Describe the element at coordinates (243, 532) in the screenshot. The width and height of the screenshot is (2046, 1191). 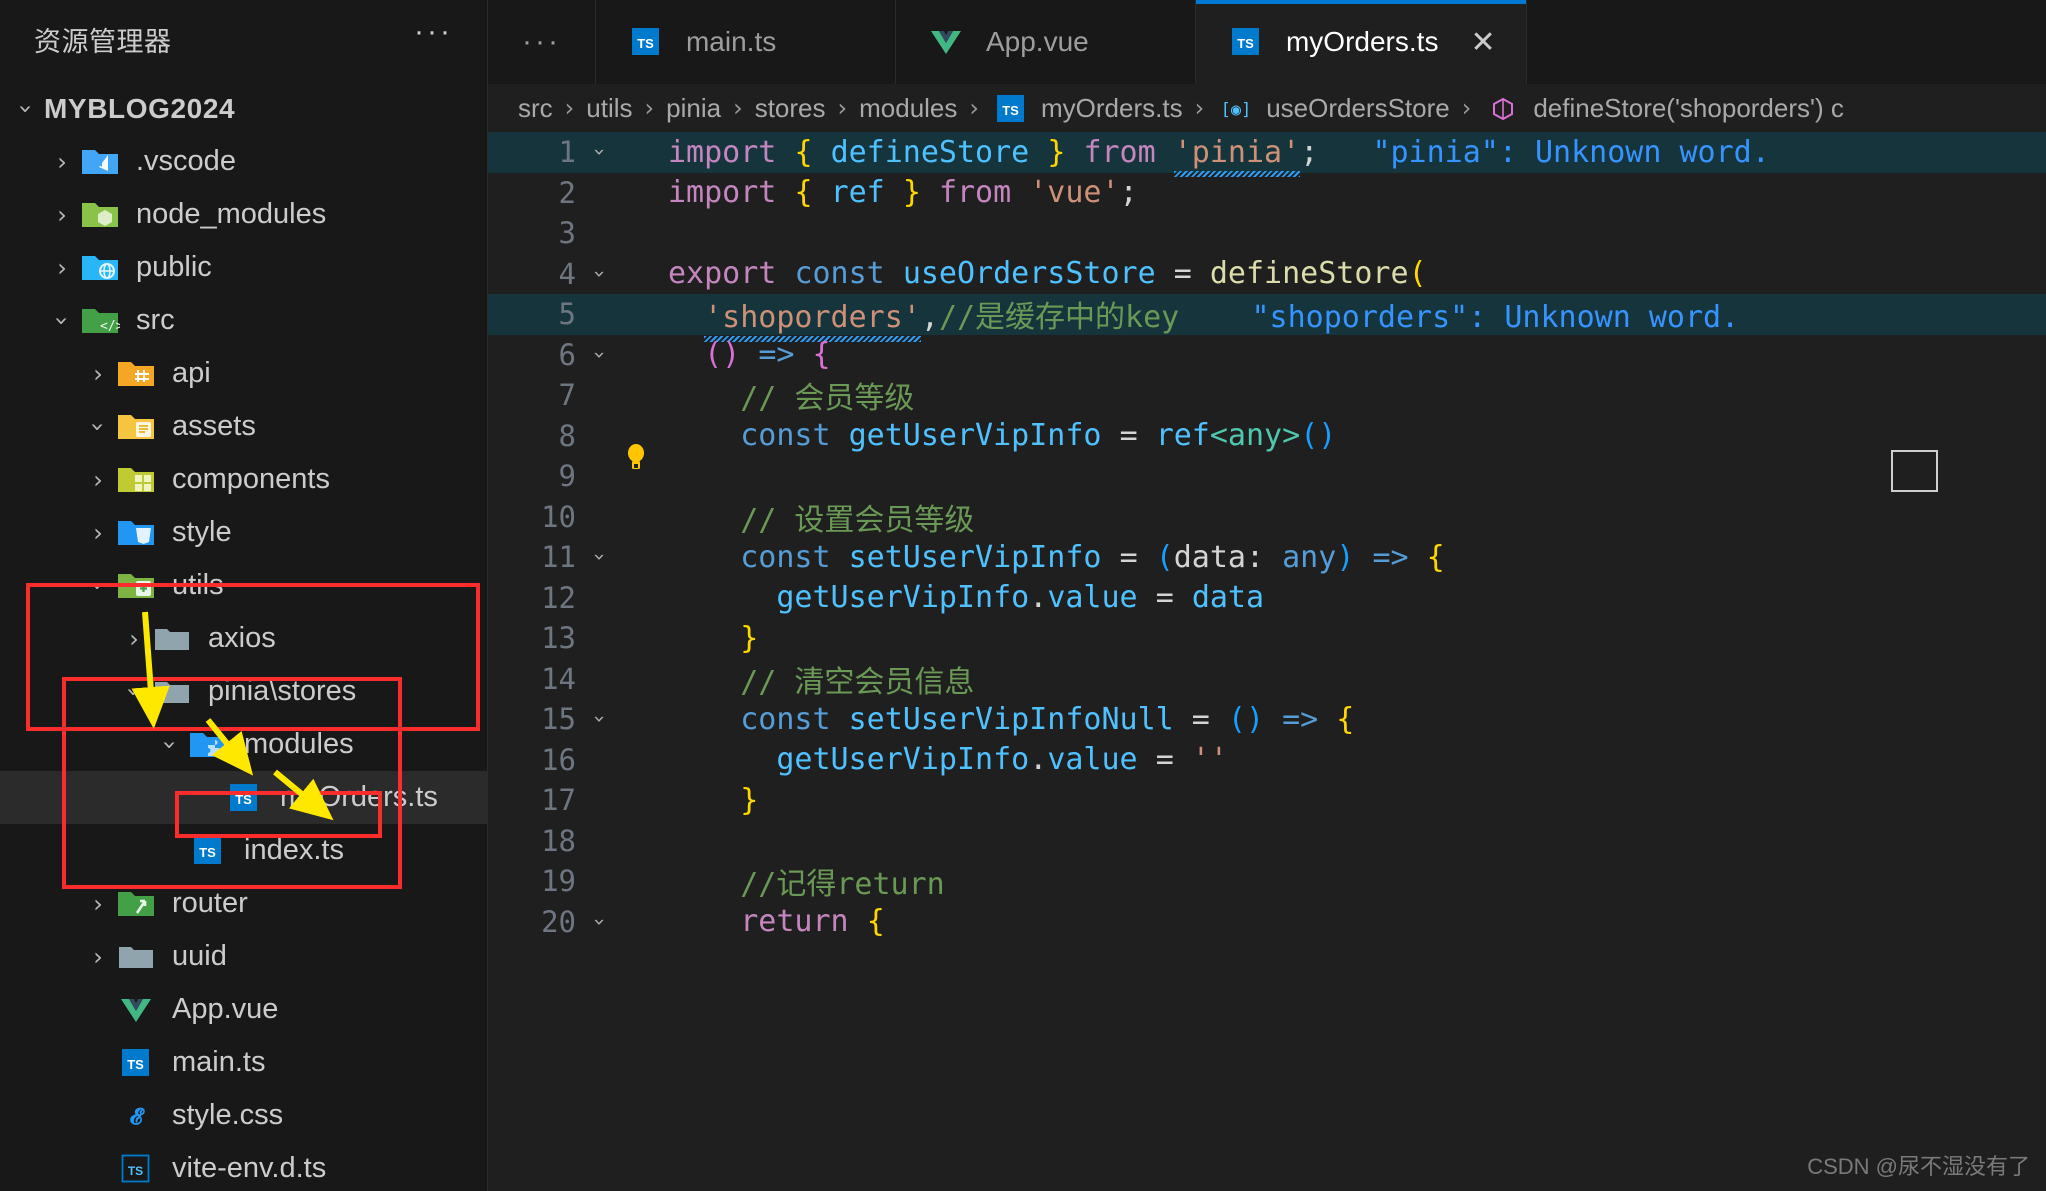
I see `tree-item-style: › style` at that location.